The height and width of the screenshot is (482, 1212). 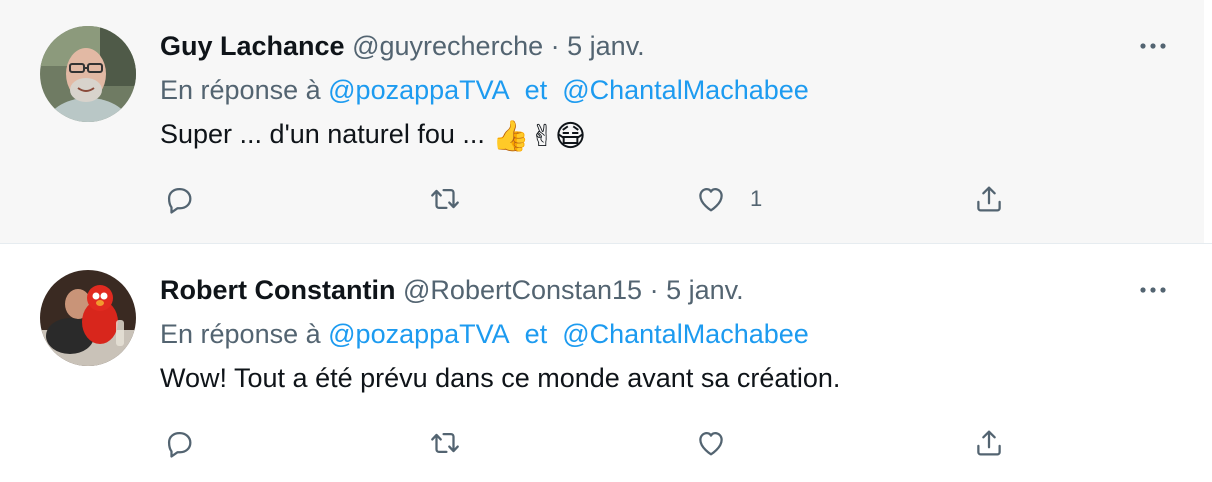 What do you see at coordinates (252, 46) in the screenshot?
I see `display-name: Guy Lachance` at bounding box center [252, 46].